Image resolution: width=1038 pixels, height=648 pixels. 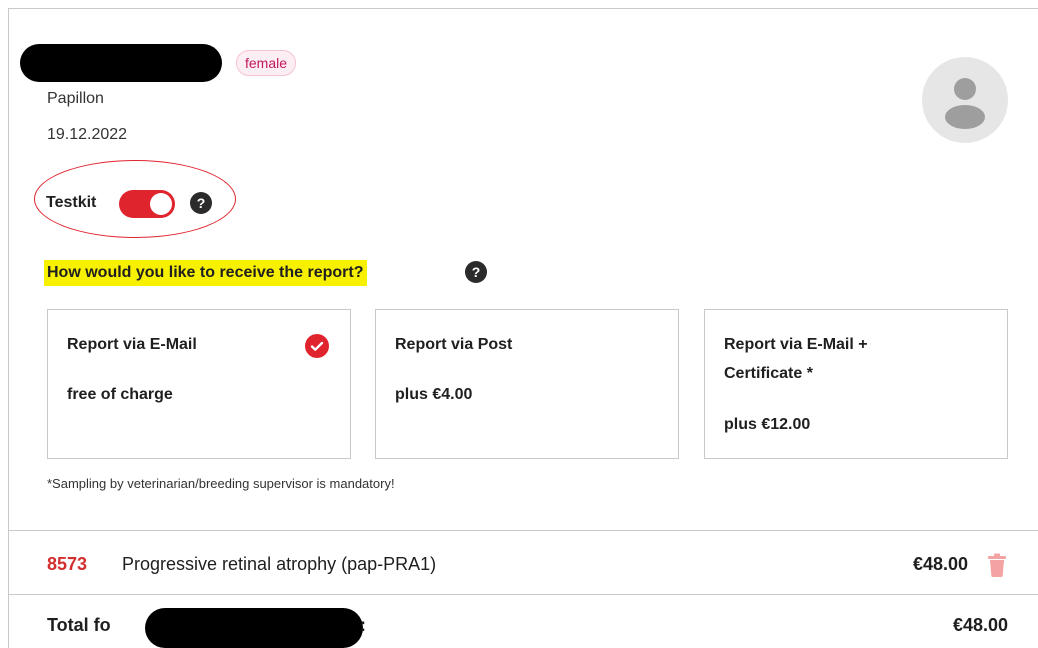 I want to click on testkit-label: Testkit, so click(x=71, y=202).